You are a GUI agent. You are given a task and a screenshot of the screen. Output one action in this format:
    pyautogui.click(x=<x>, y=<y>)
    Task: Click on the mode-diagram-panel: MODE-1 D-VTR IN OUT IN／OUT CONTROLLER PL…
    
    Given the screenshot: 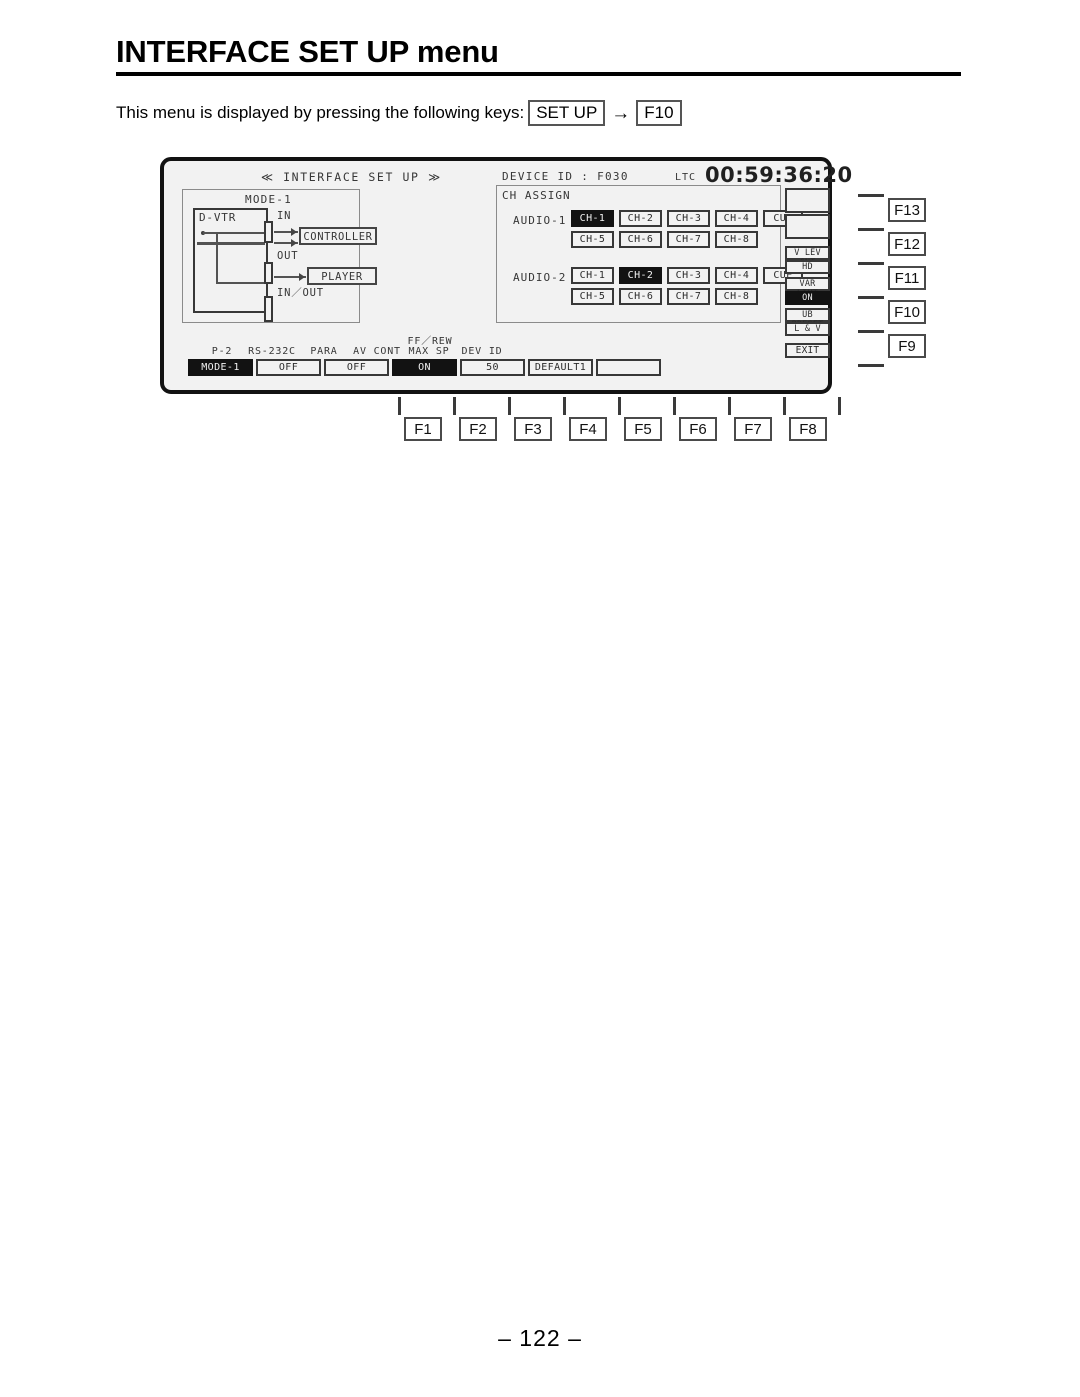 What is the action you would take?
    pyautogui.click(x=279, y=256)
    